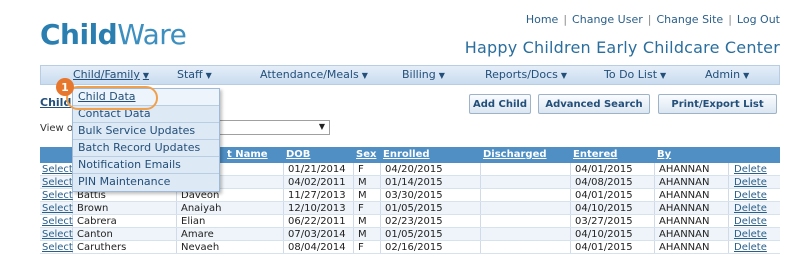  I want to click on nav-to-do-list: To Do List ▼, so click(635, 74).